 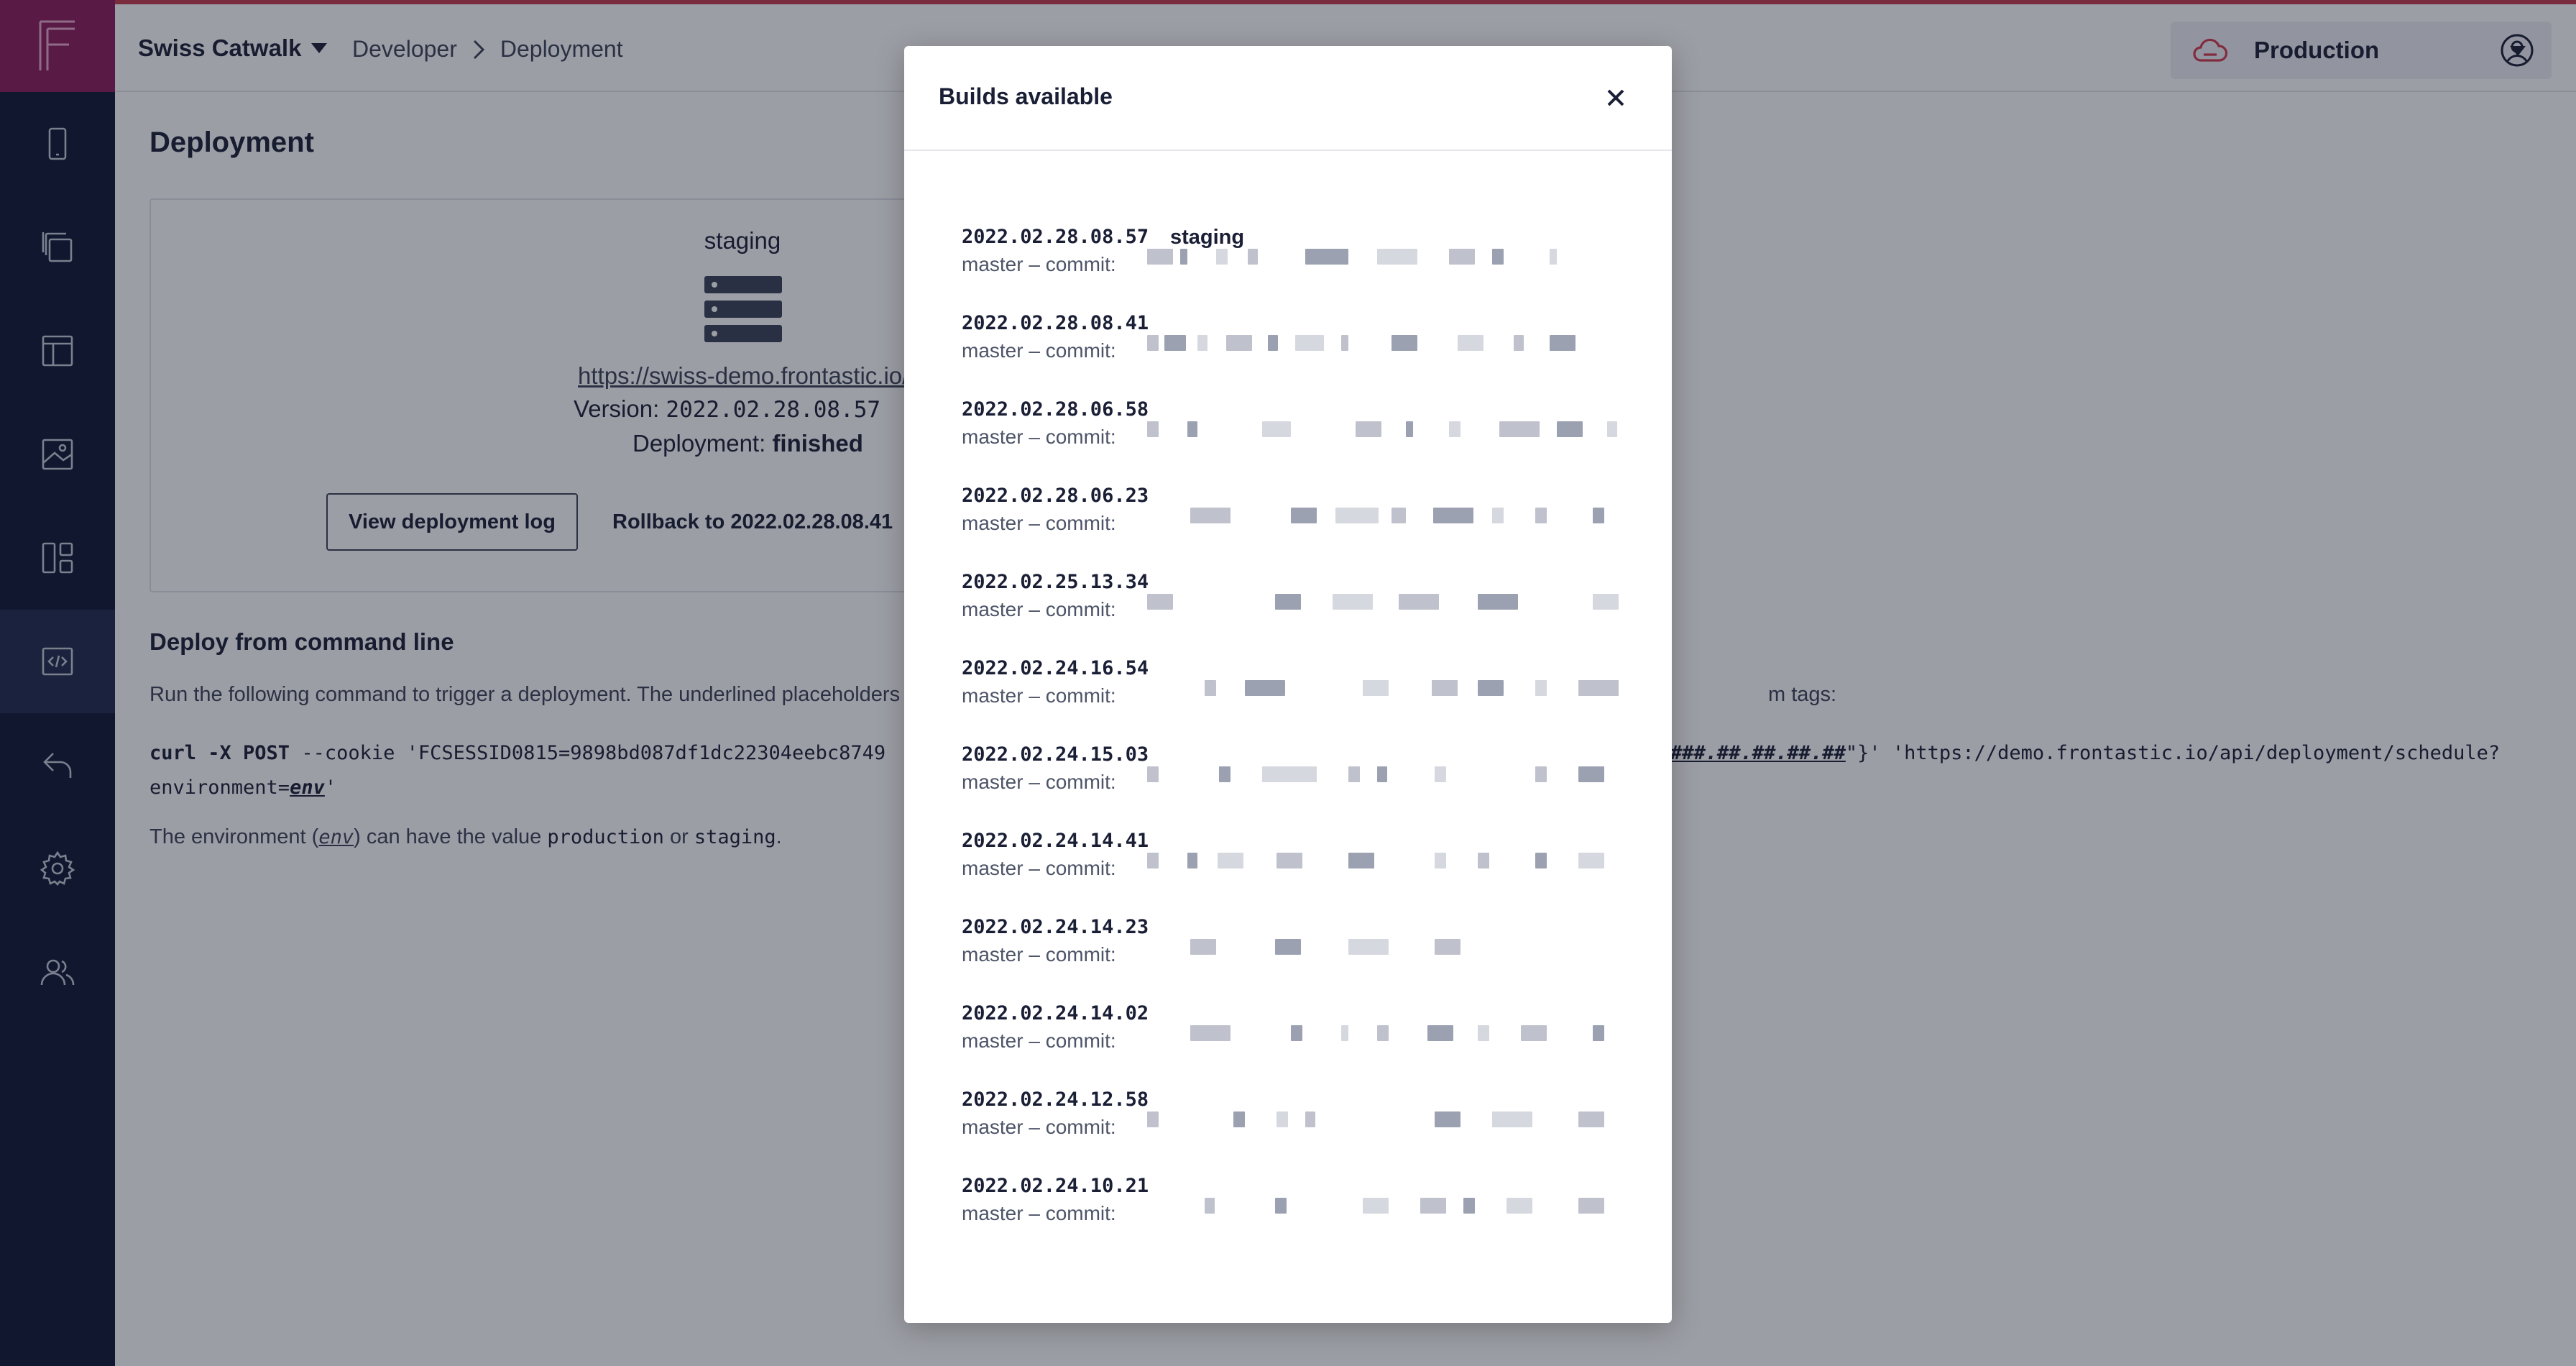 What do you see at coordinates (1055, 237) in the screenshot?
I see `build-id: 2022.02.28.08.57` at bounding box center [1055, 237].